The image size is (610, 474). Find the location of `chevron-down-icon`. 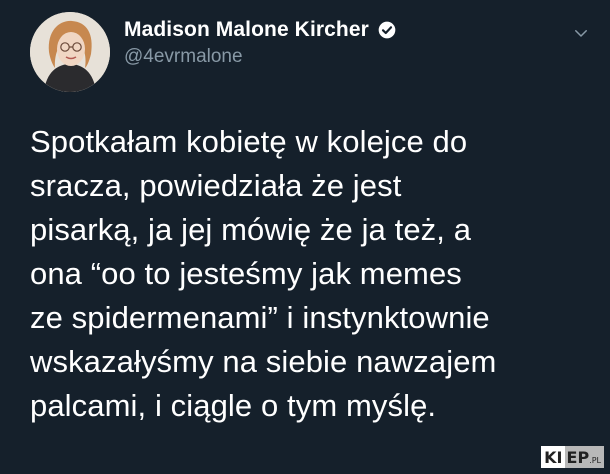

chevron-down-icon is located at coordinates (581, 33).